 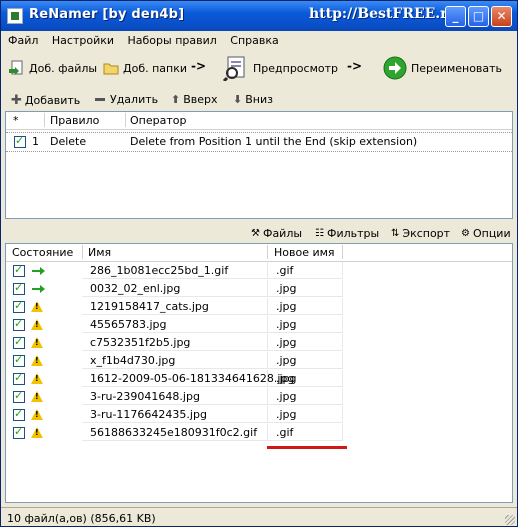 What do you see at coordinates (259, 271) in the screenshot?
I see `file-row: 286_1b081ecc25bd_1.gif .gif` at bounding box center [259, 271].